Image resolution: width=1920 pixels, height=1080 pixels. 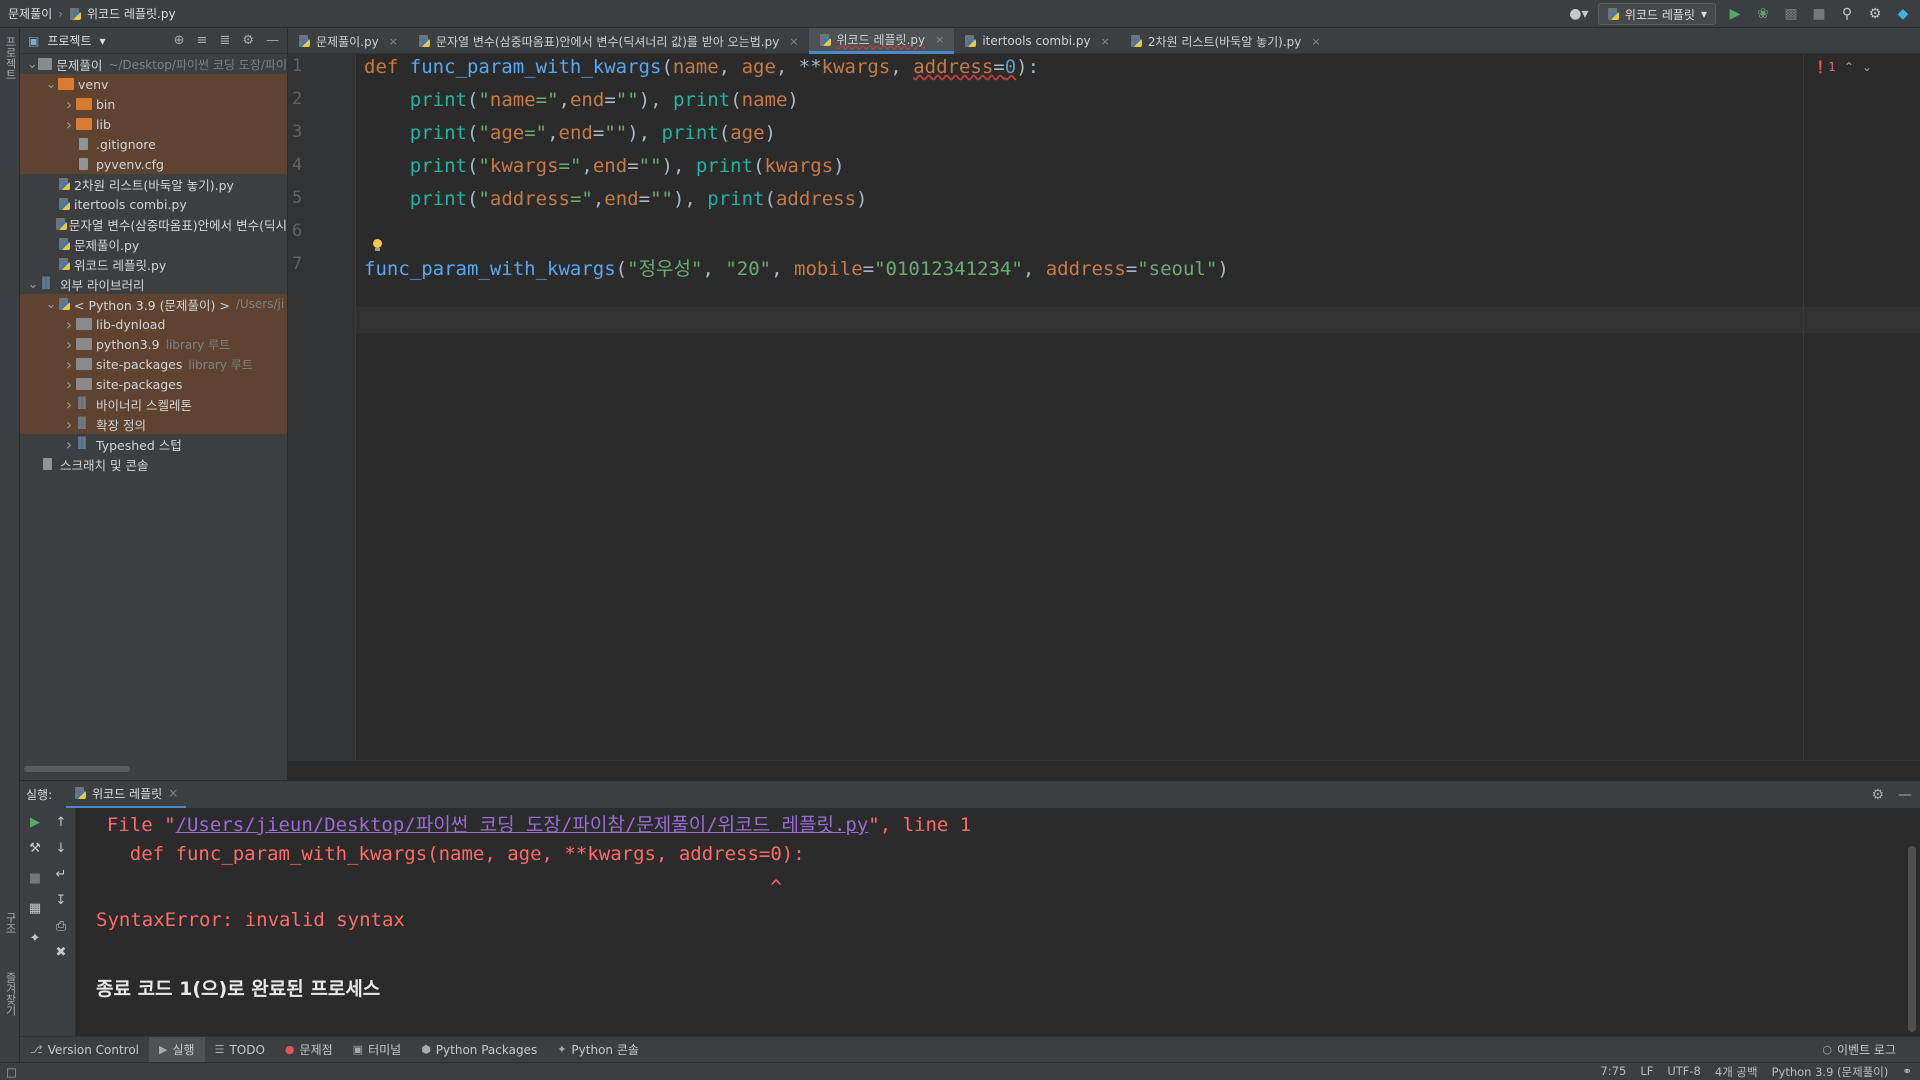 I want to click on chevron-up-icon: ⌃, so click(x=1849, y=67).